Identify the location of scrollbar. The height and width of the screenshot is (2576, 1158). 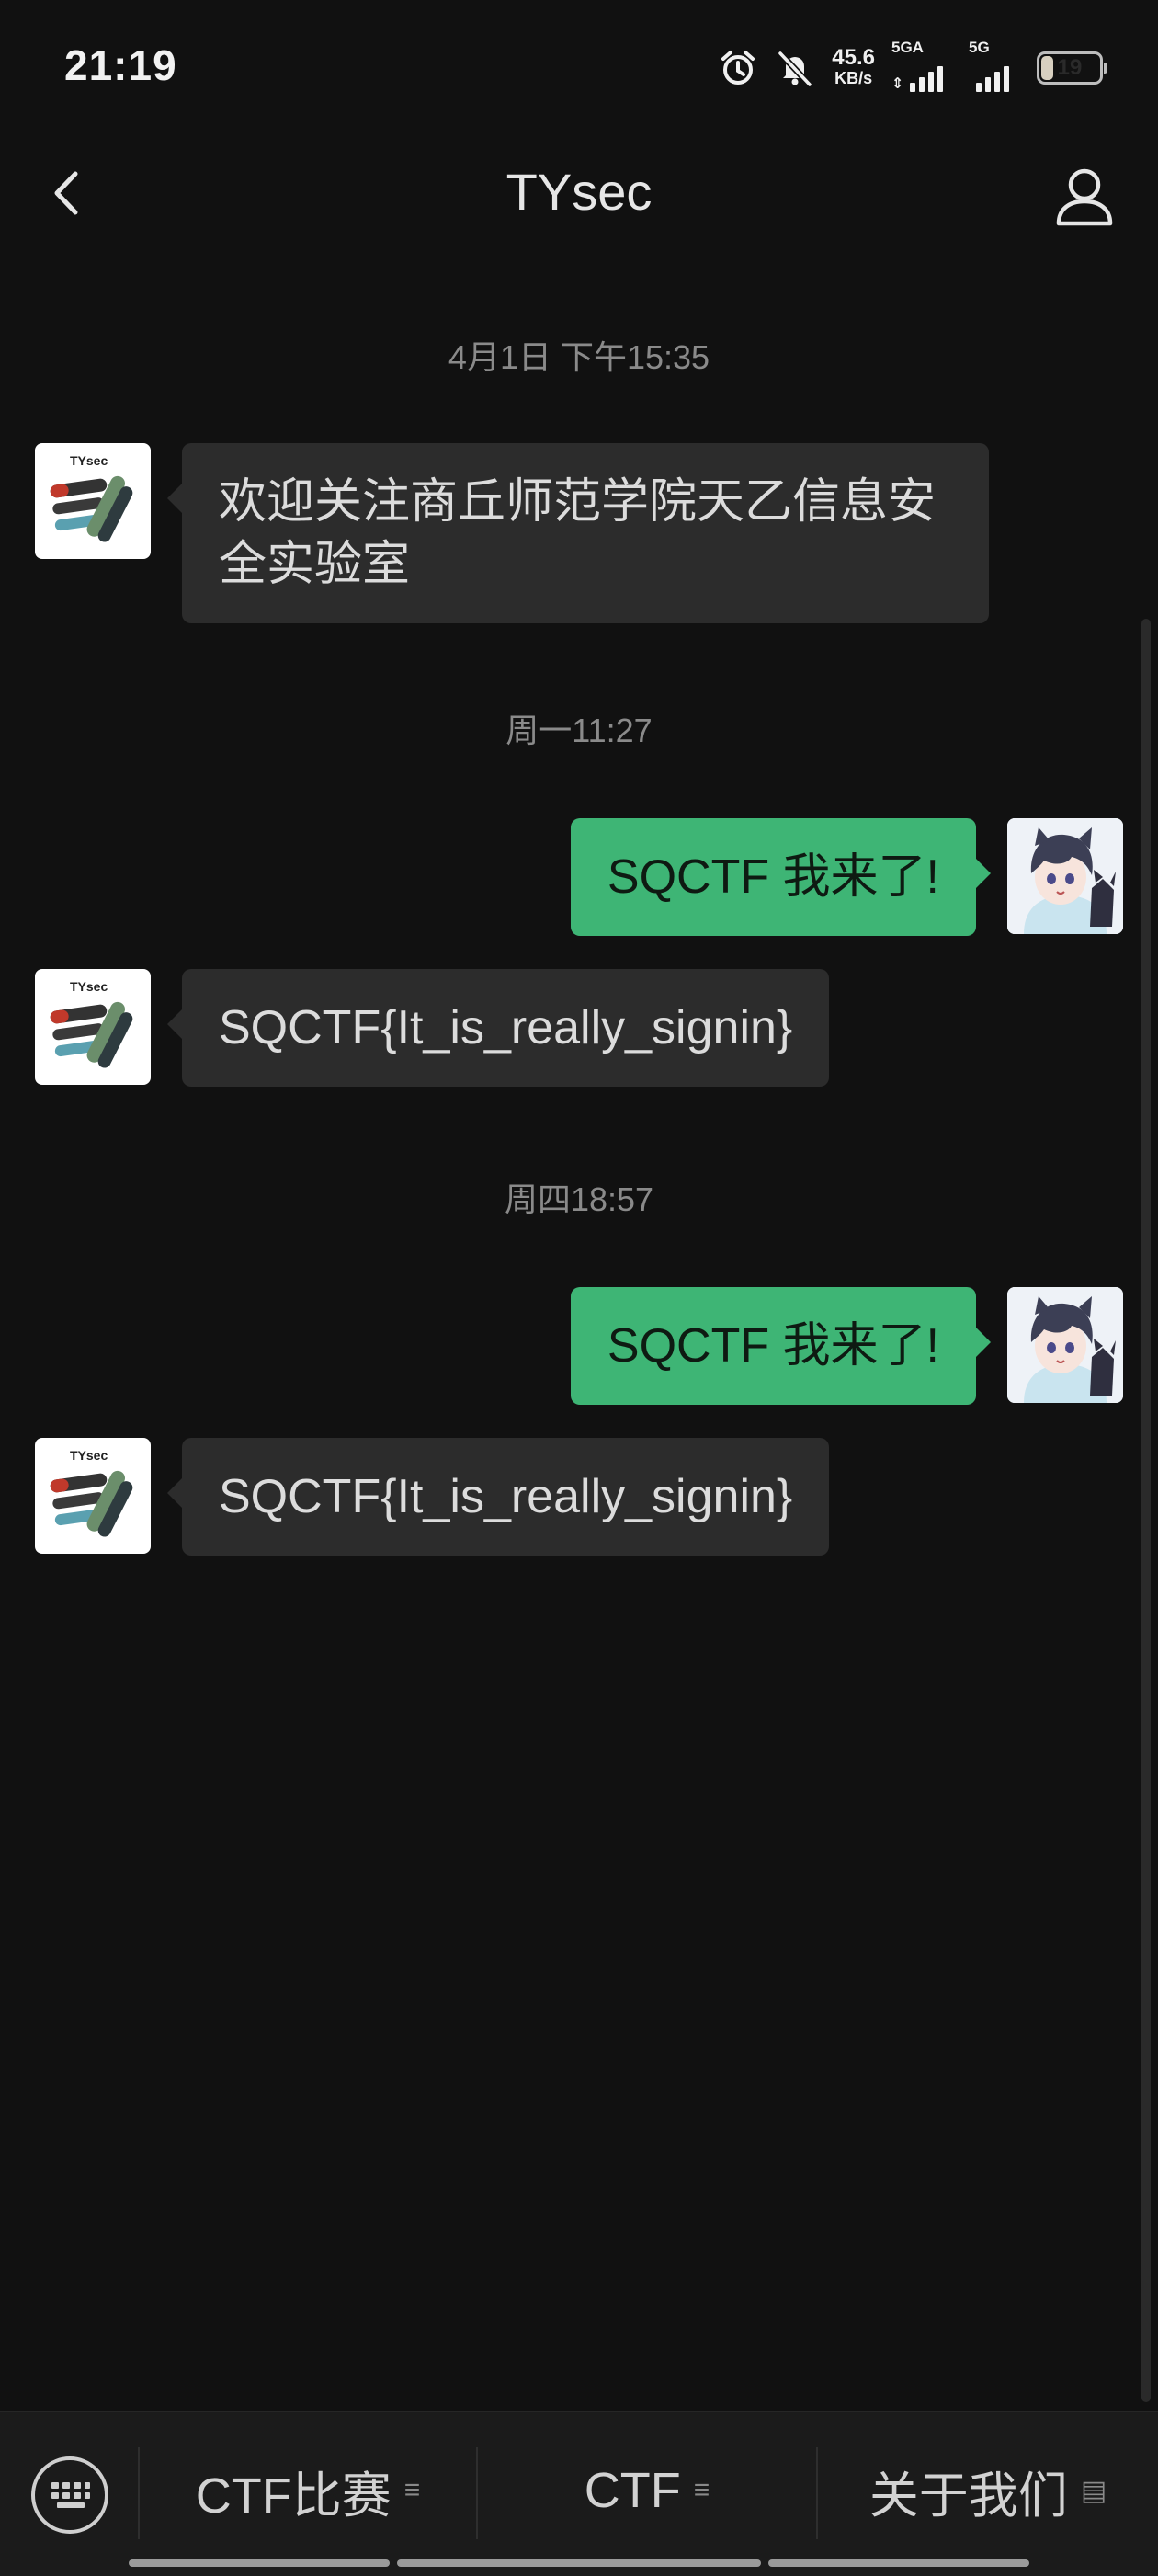
(1146, 1510).